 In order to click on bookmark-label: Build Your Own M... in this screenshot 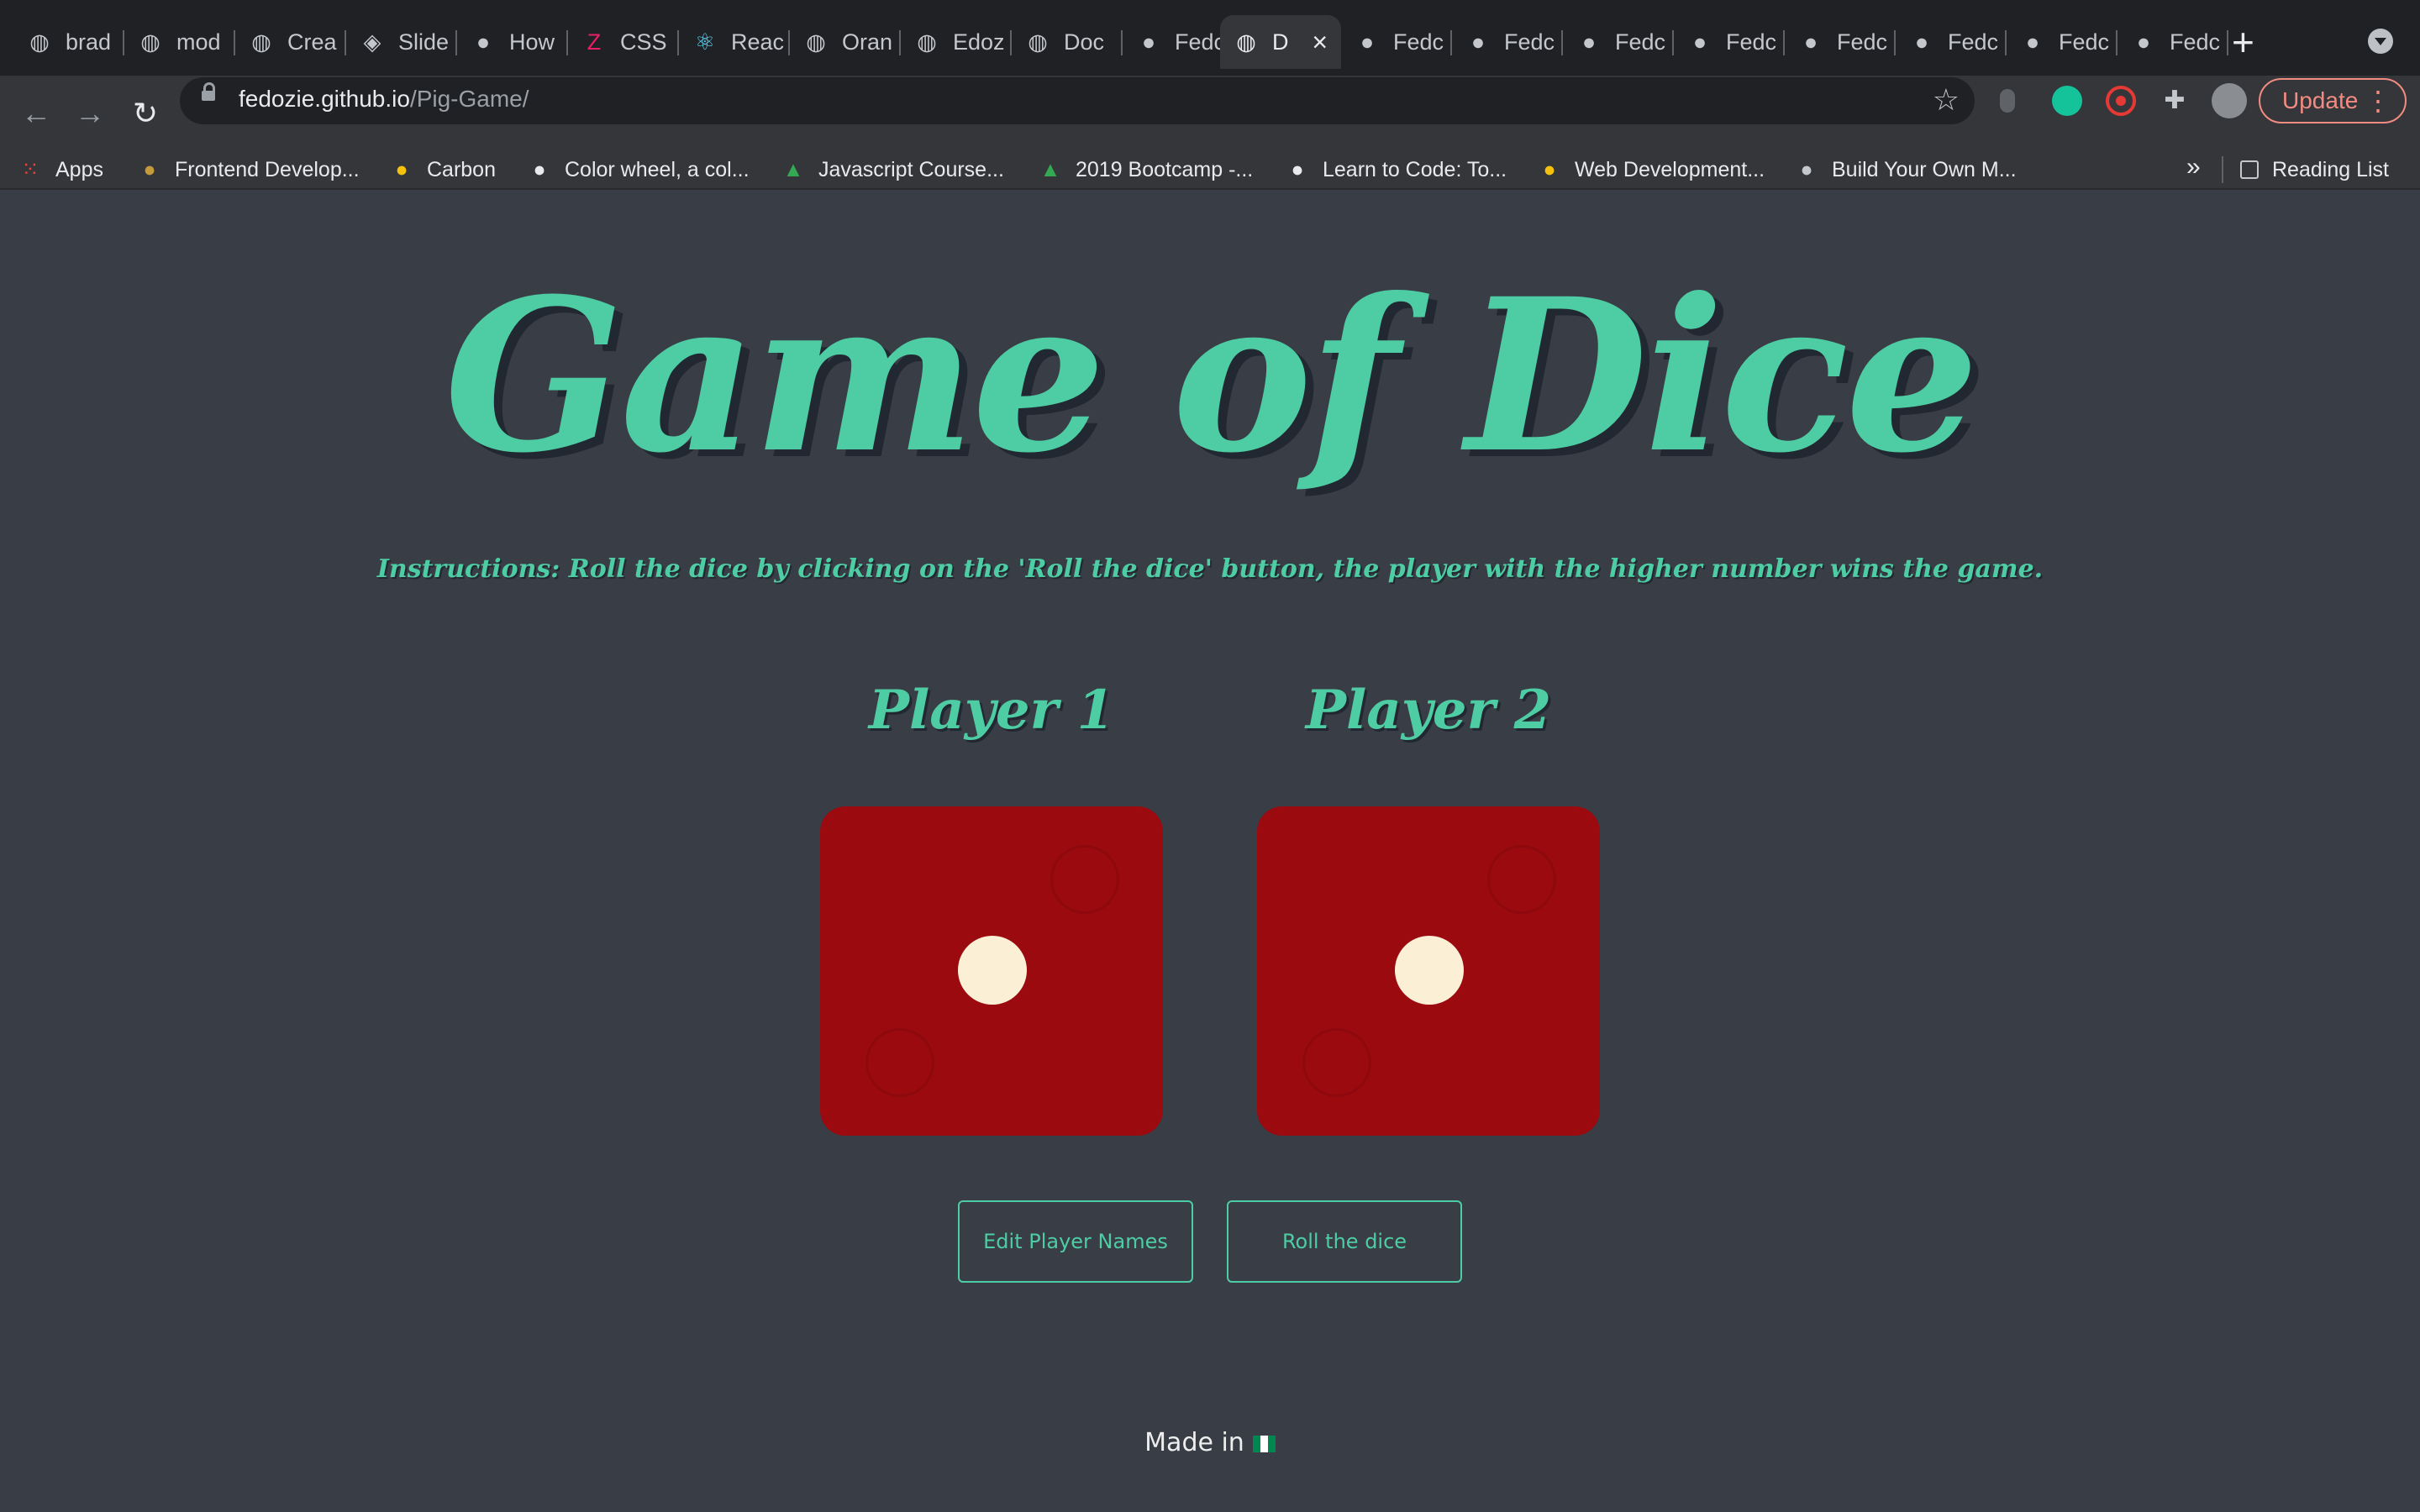, I will do `click(1924, 169)`.